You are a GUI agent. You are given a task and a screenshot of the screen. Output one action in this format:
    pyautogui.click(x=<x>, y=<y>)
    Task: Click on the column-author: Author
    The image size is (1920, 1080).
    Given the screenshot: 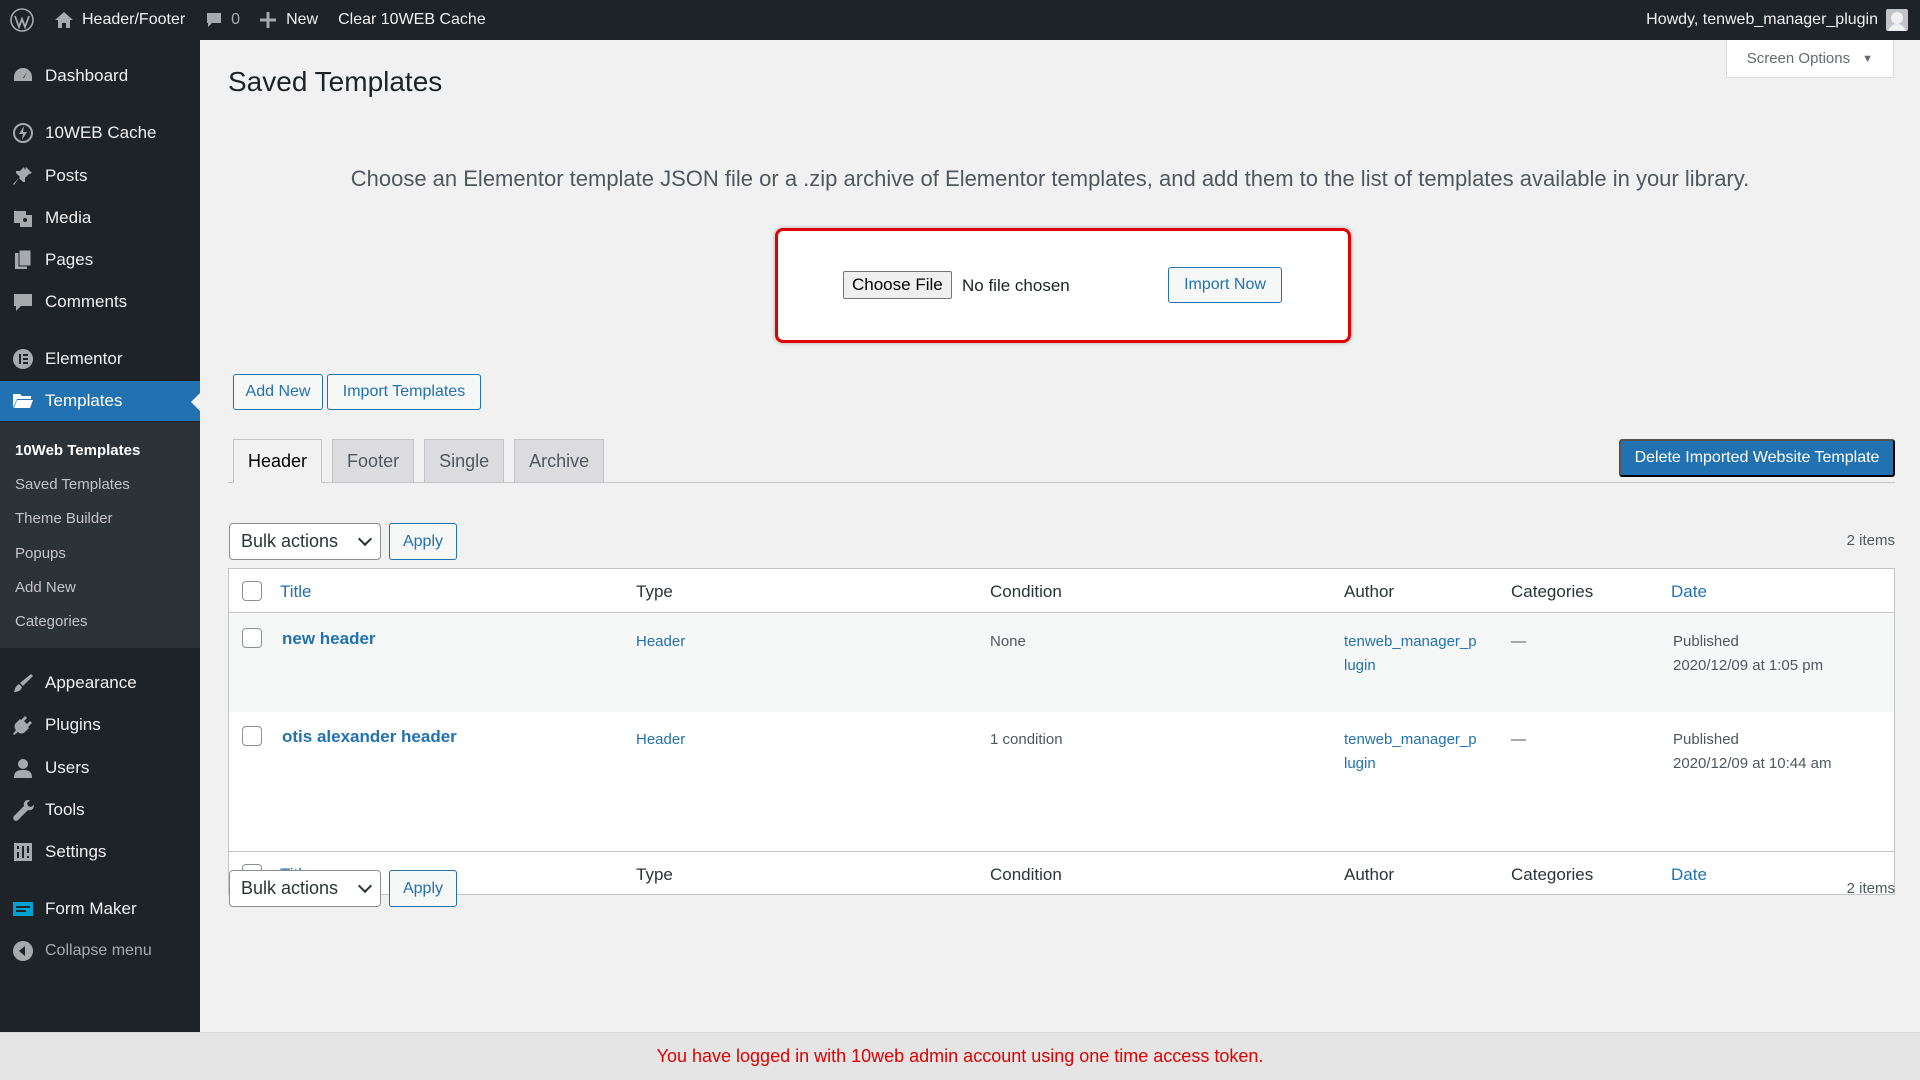 What is the action you would take?
    pyautogui.click(x=1369, y=874)
    